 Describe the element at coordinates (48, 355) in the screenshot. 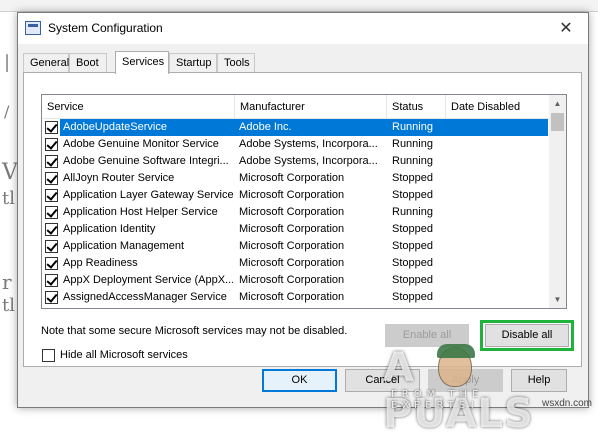

I see `hide-microsoft-services-checkbox` at that location.